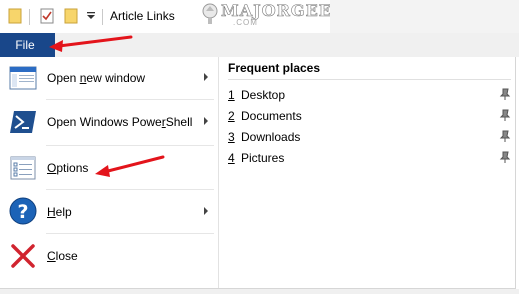 The width and height of the screenshot is (519, 294). What do you see at coordinates (370, 158) in the screenshot?
I see `frequent-place-pictures: 4 Pictures` at bounding box center [370, 158].